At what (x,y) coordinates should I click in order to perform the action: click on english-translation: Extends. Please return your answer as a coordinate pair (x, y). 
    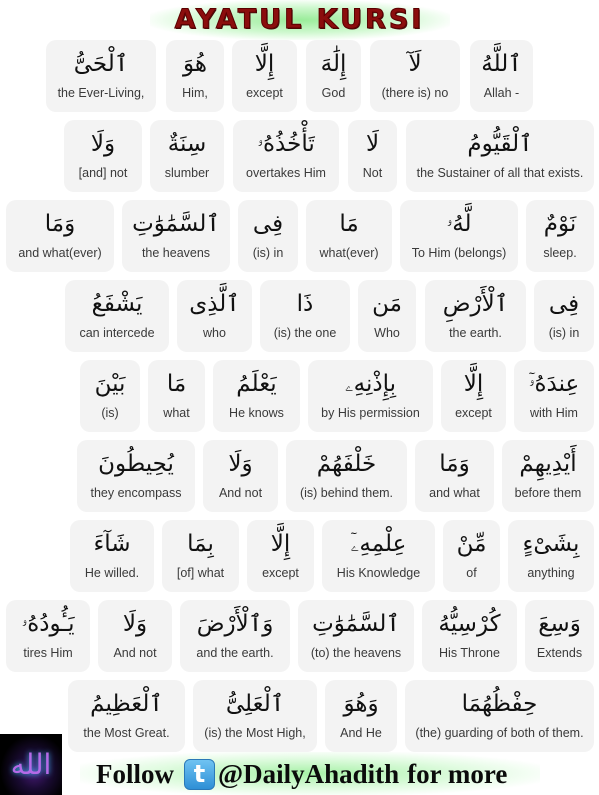
    Looking at the image, I should click on (559, 653).